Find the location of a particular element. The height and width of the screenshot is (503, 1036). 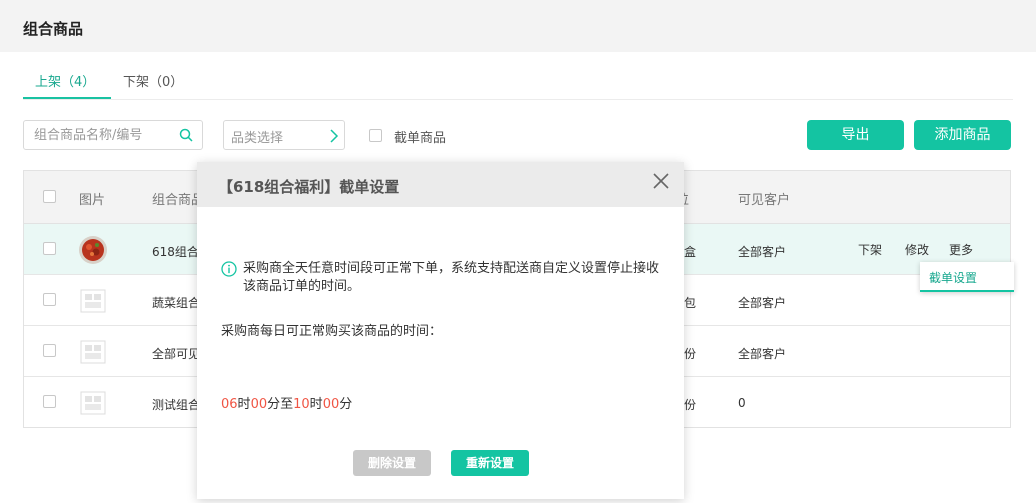

minute-unit-to: 分至 is located at coordinates (280, 404).